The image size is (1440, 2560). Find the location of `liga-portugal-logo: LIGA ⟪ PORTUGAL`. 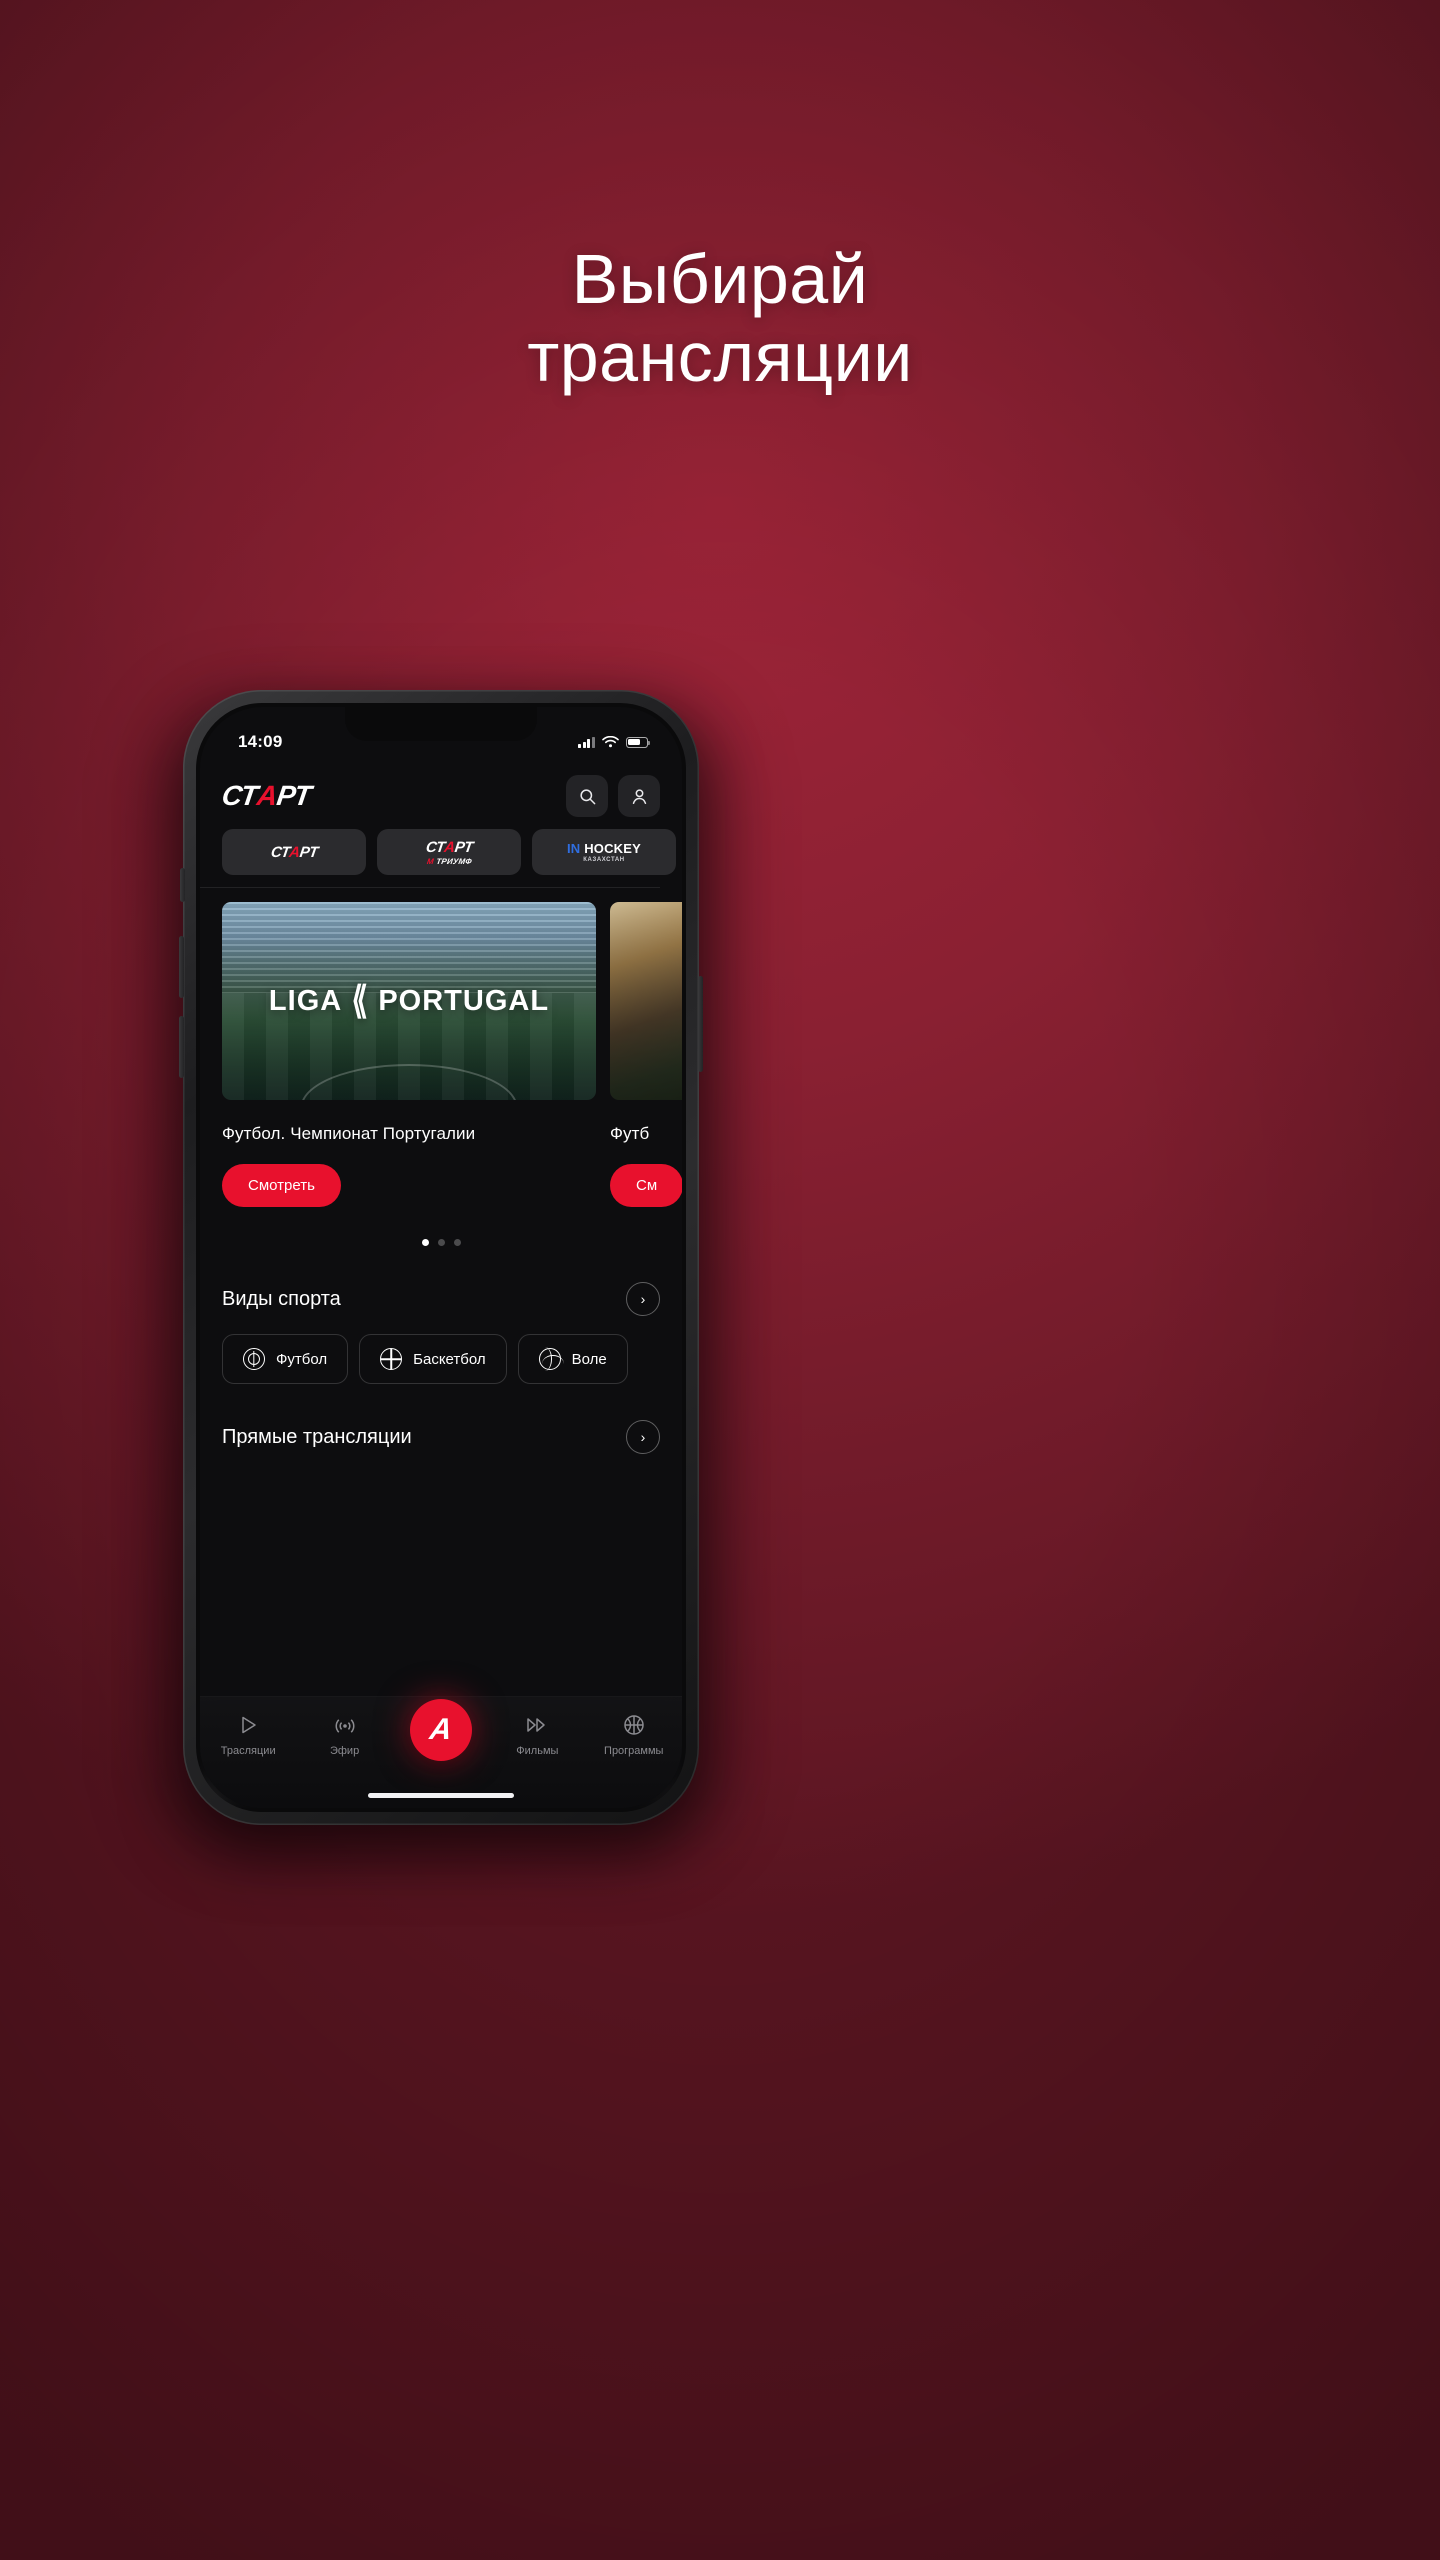

liga-portugal-logo: LIGA ⟪ PORTUGAL is located at coordinates (409, 1001).